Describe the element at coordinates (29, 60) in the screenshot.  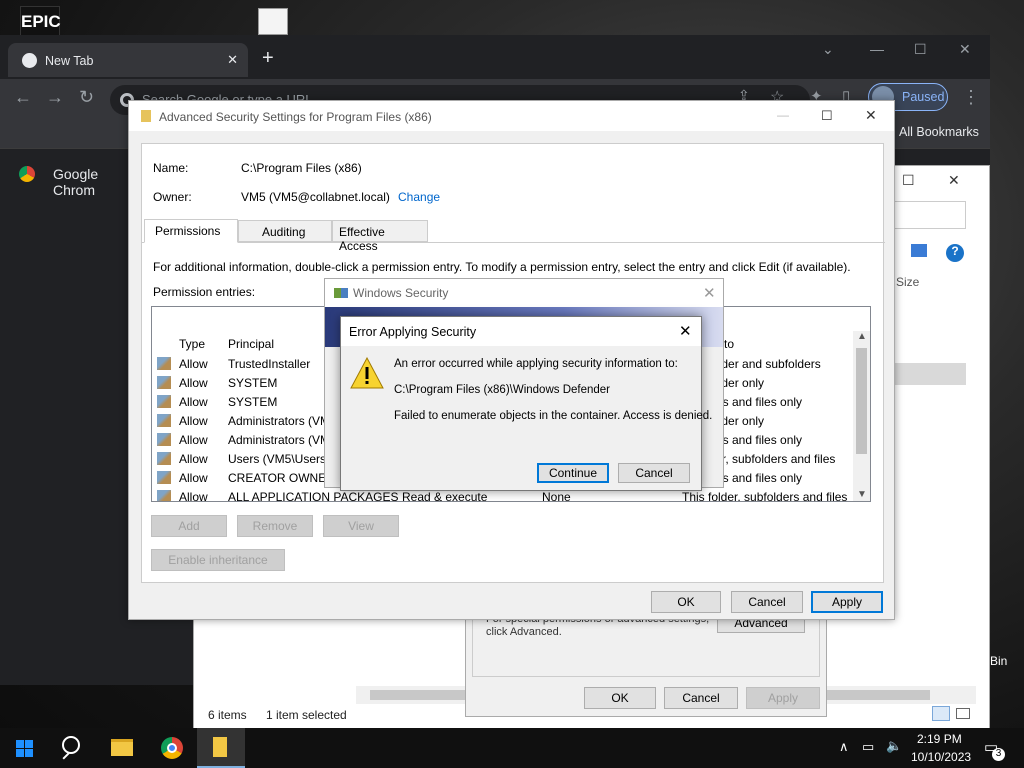
I see `chrome-tab-icon` at that location.